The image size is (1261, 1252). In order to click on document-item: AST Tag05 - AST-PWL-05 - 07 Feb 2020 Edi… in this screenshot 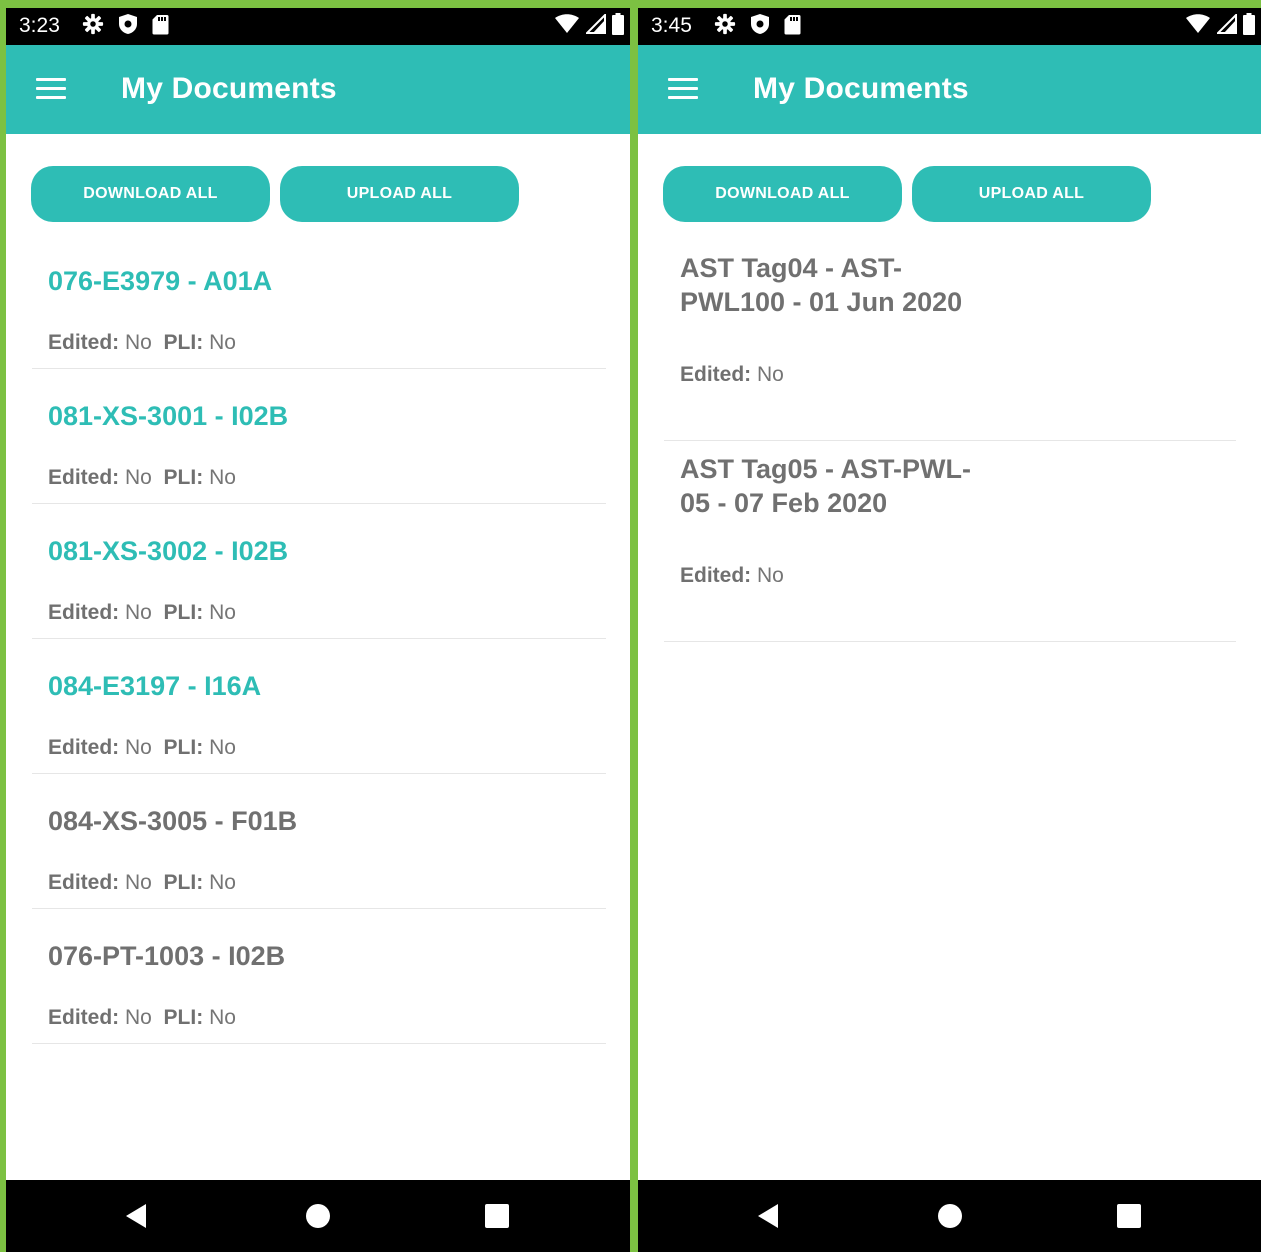, I will do `click(950, 541)`.